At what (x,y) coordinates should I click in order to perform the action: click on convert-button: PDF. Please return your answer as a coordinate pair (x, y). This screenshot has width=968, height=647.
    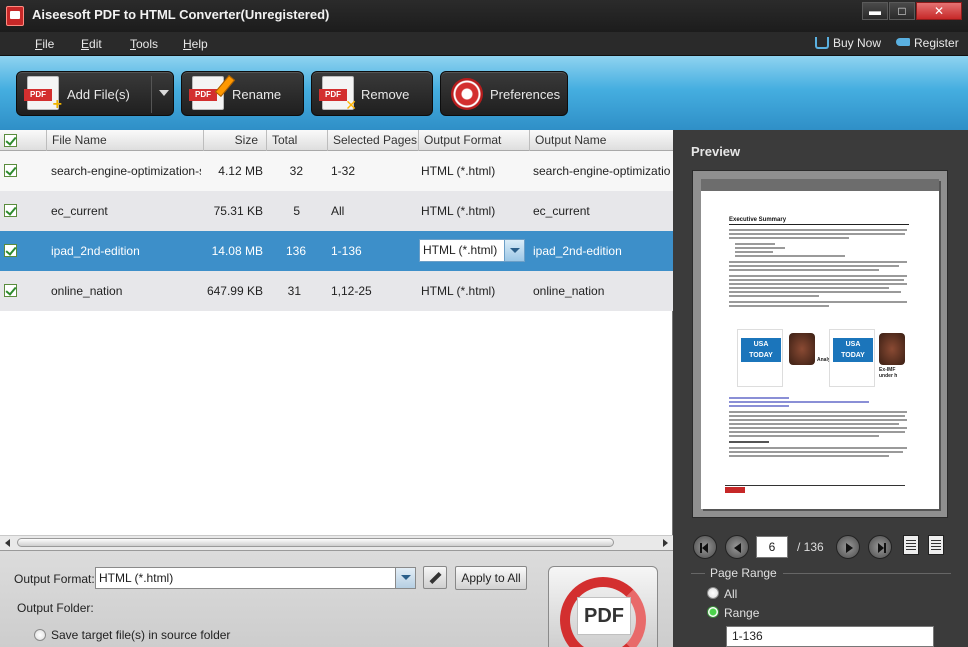
    Looking at the image, I should click on (603, 606).